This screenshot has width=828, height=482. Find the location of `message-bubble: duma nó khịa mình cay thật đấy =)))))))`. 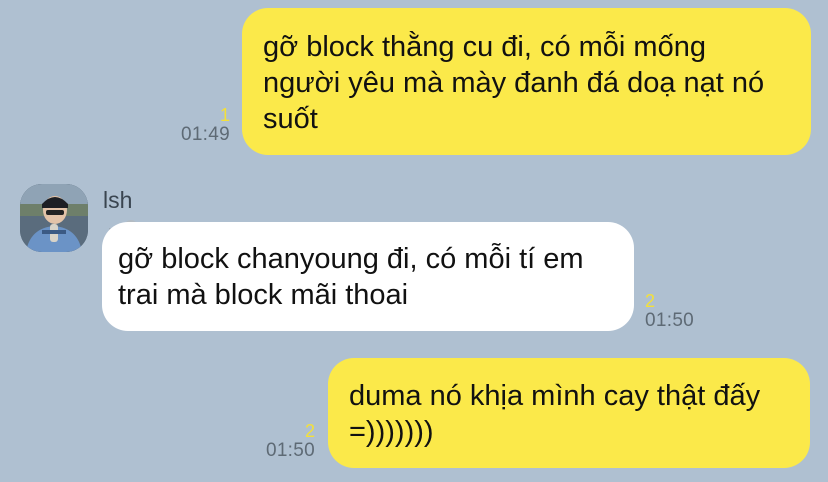

message-bubble: duma nó khịa mình cay thật đấy =))))))) is located at coordinates (569, 413).